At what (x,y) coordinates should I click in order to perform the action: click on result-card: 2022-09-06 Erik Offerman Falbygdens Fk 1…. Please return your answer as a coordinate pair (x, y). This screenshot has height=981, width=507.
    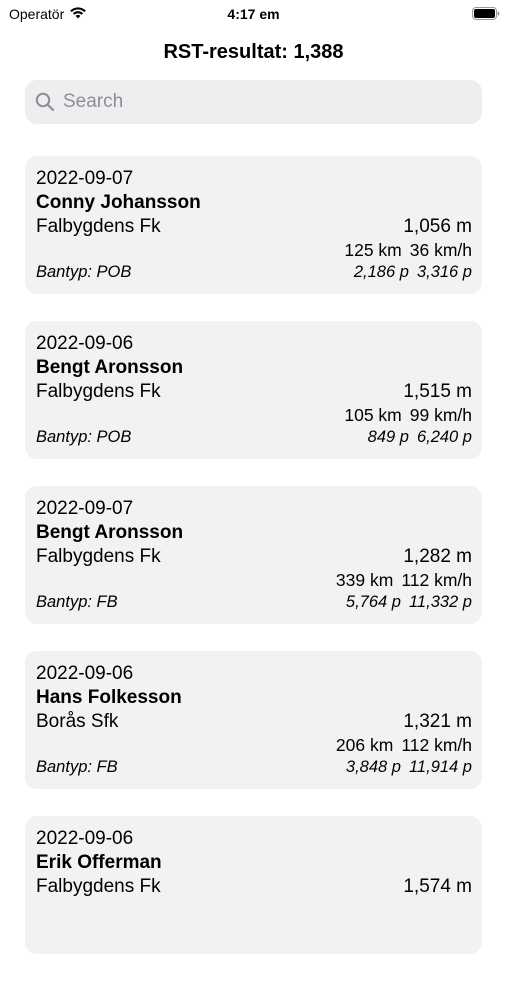
    Looking at the image, I should click on (253, 885).